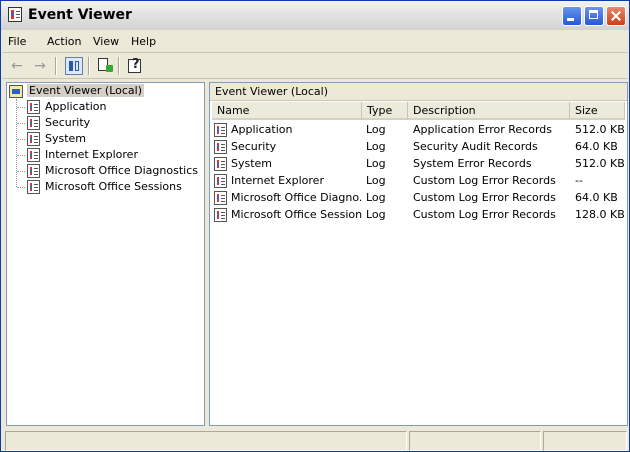 This screenshot has height=452, width=630. What do you see at coordinates (85, 90) in the screenshot?
I see `tree-root-label: Event Viewer (Local)` at bounding box center [85, 90].